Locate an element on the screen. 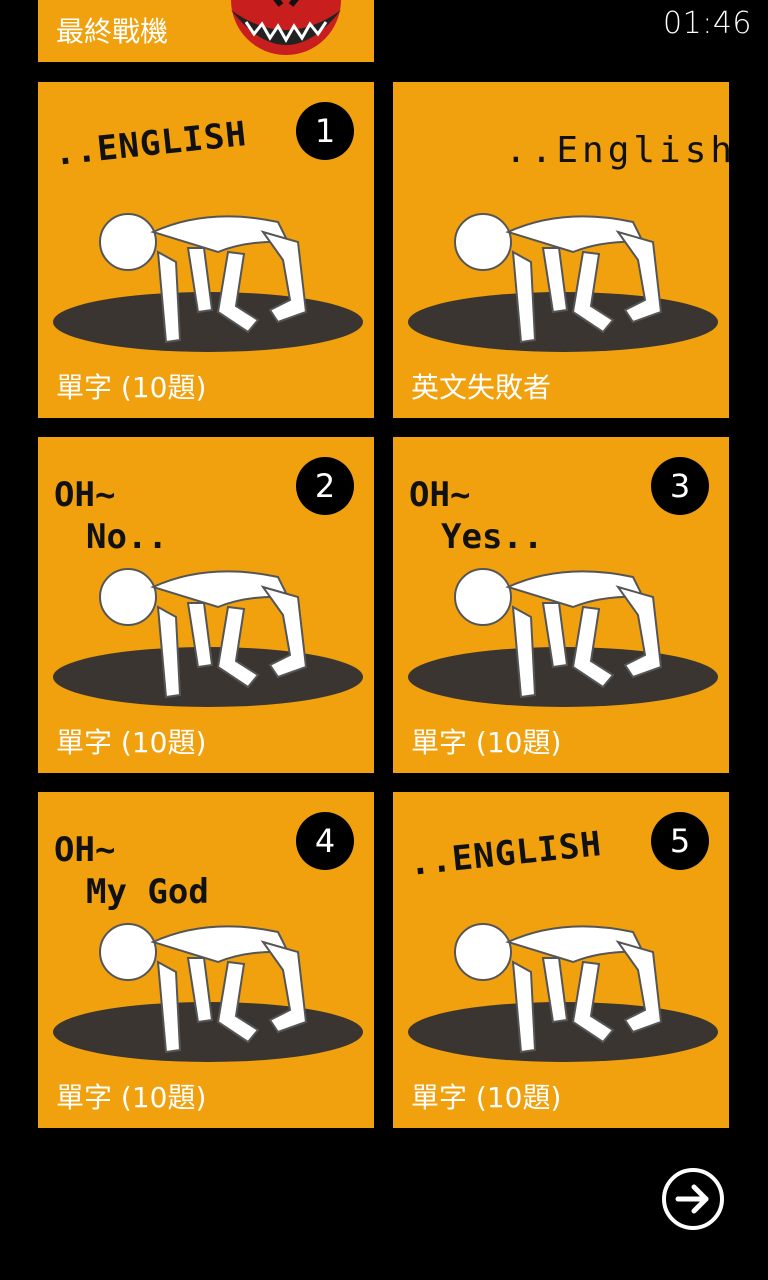  tile-vocab-5: ..ENGLISH 5 單字 (10題) is located at coordinates (561, 960).